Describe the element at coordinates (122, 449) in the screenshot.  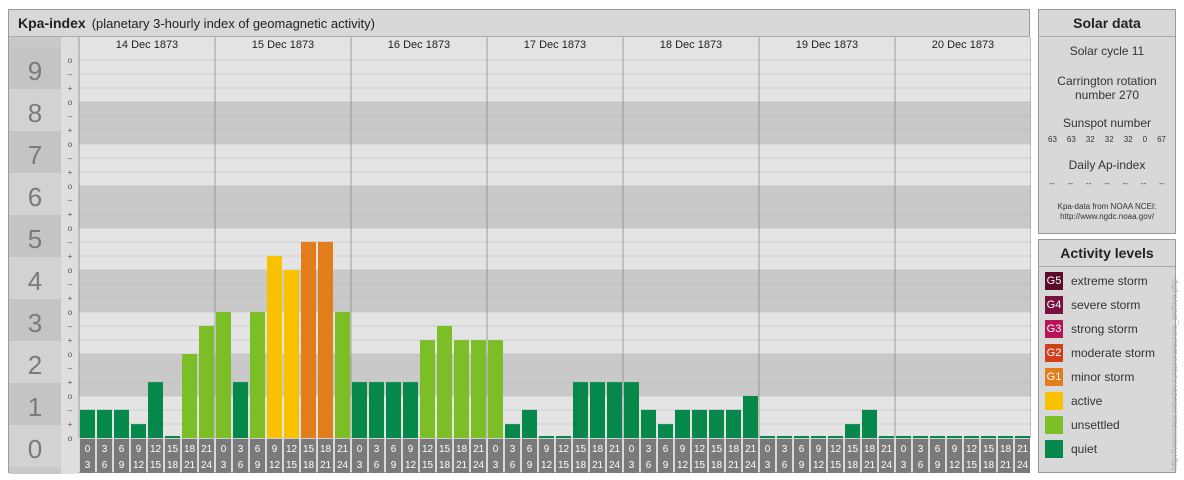
I see `hour-start-label: 6` at that location.